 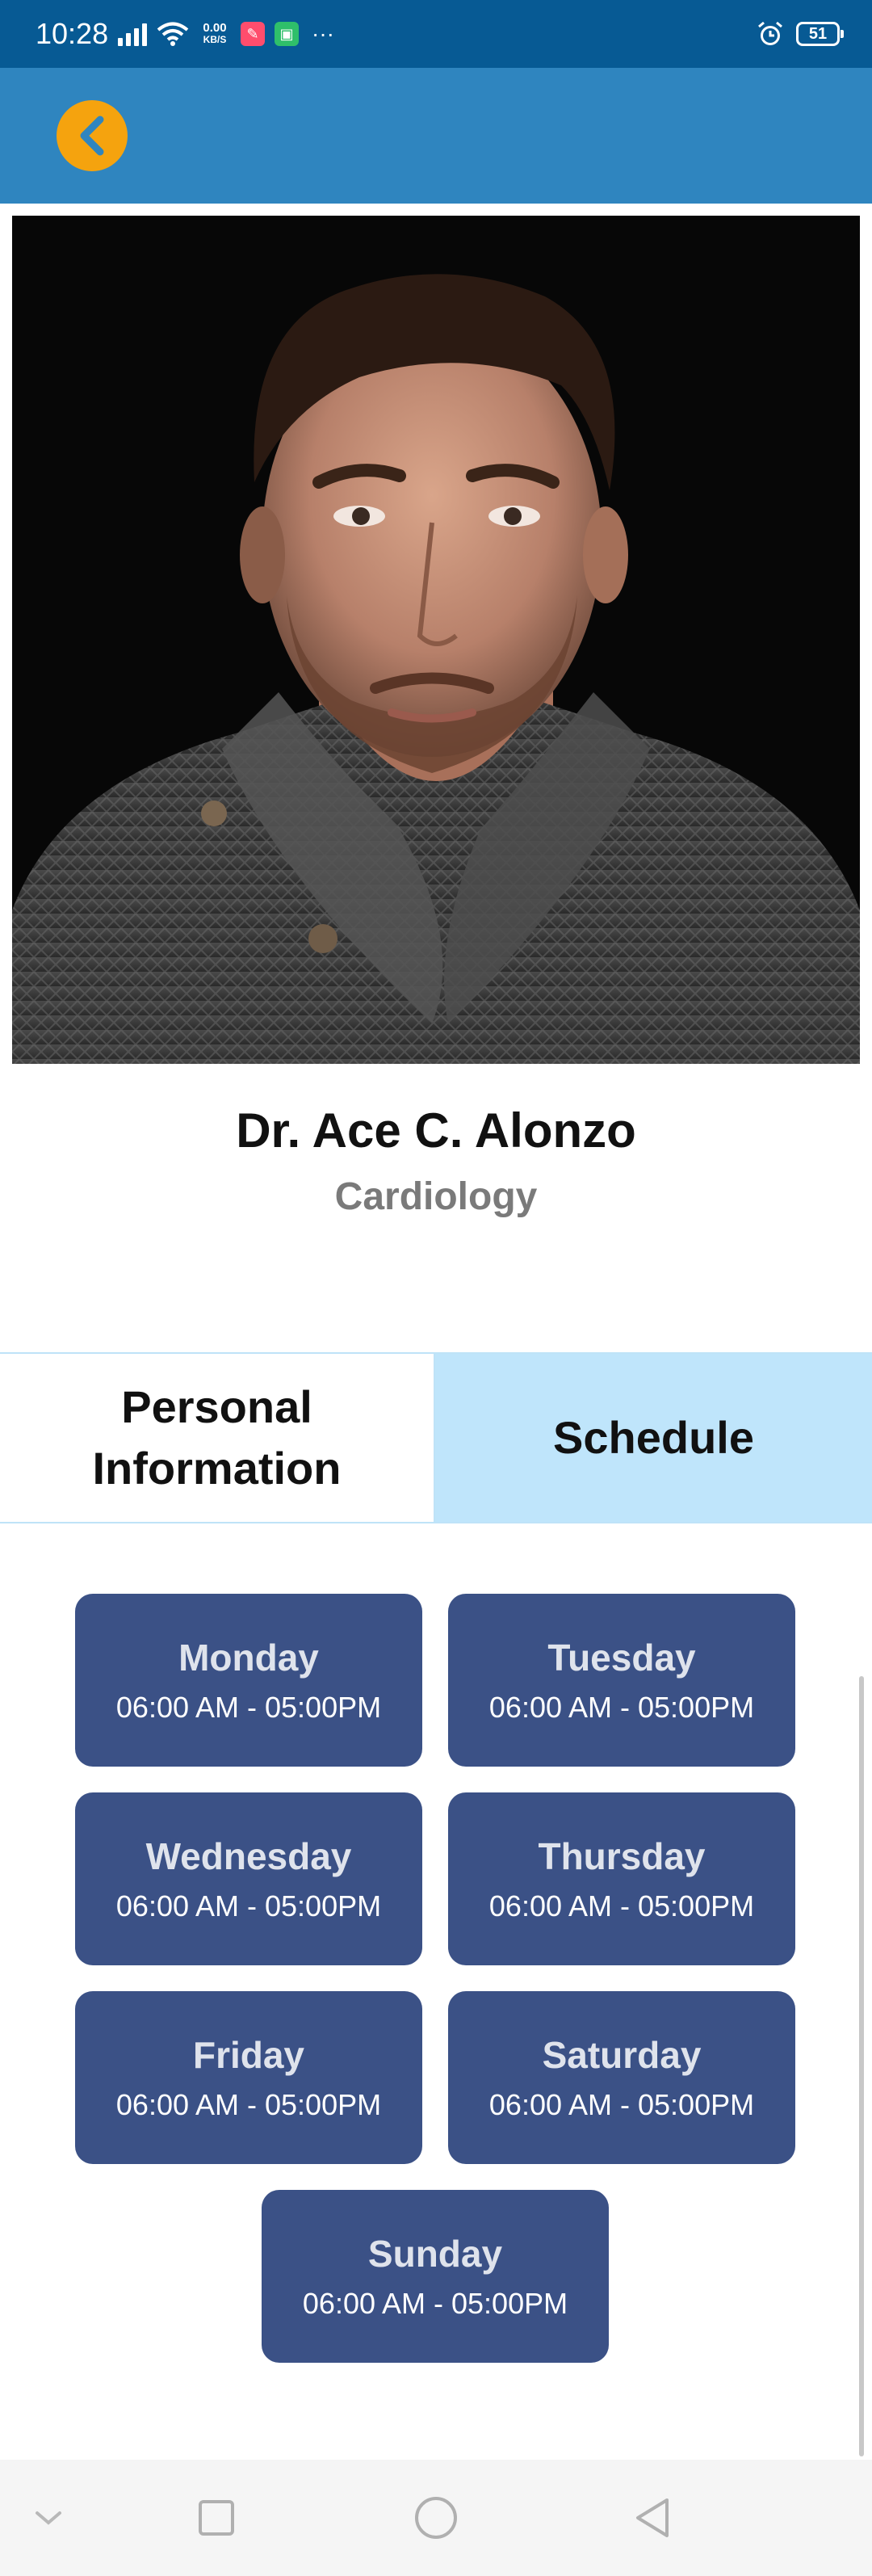 What do you see at coordinates (323, 33) in the screenshot?
I see `more-icon: ···` at bounding box center [323, 33].